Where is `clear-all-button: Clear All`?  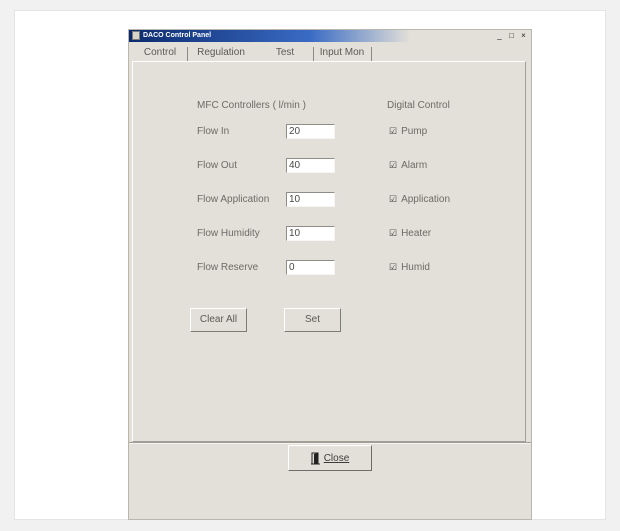 clear-all-button: Clear All is located at coordinates (218, 320).